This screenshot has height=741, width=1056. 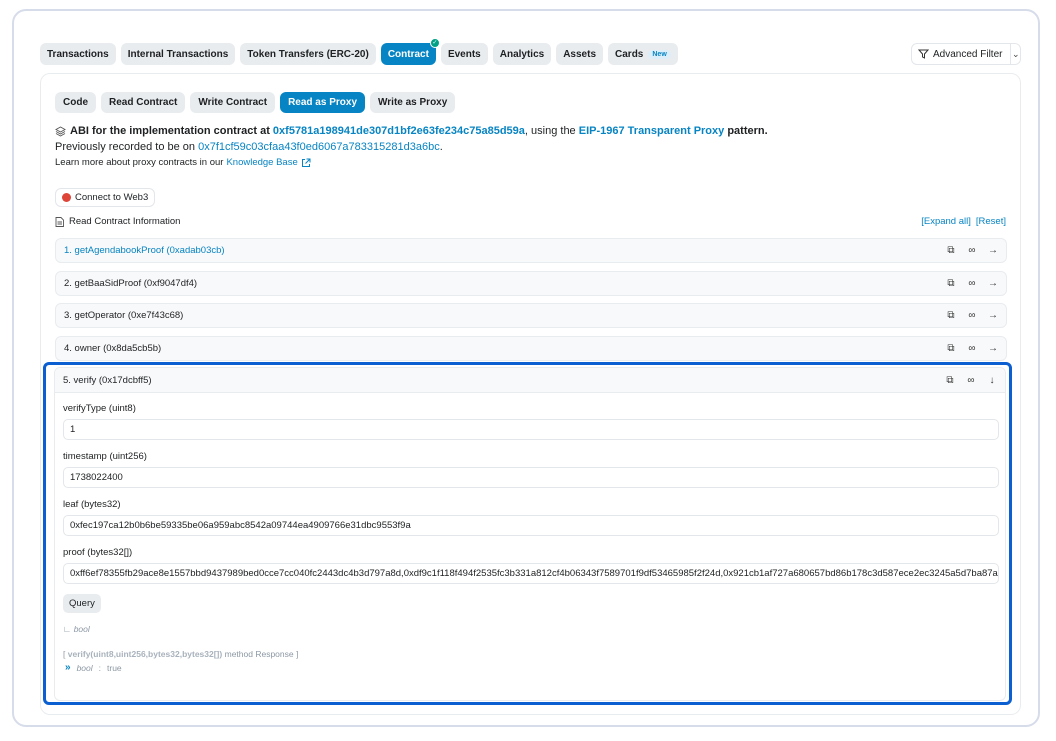 I want to click on tab-analytics: Analytics, so click(x=522, y=54).